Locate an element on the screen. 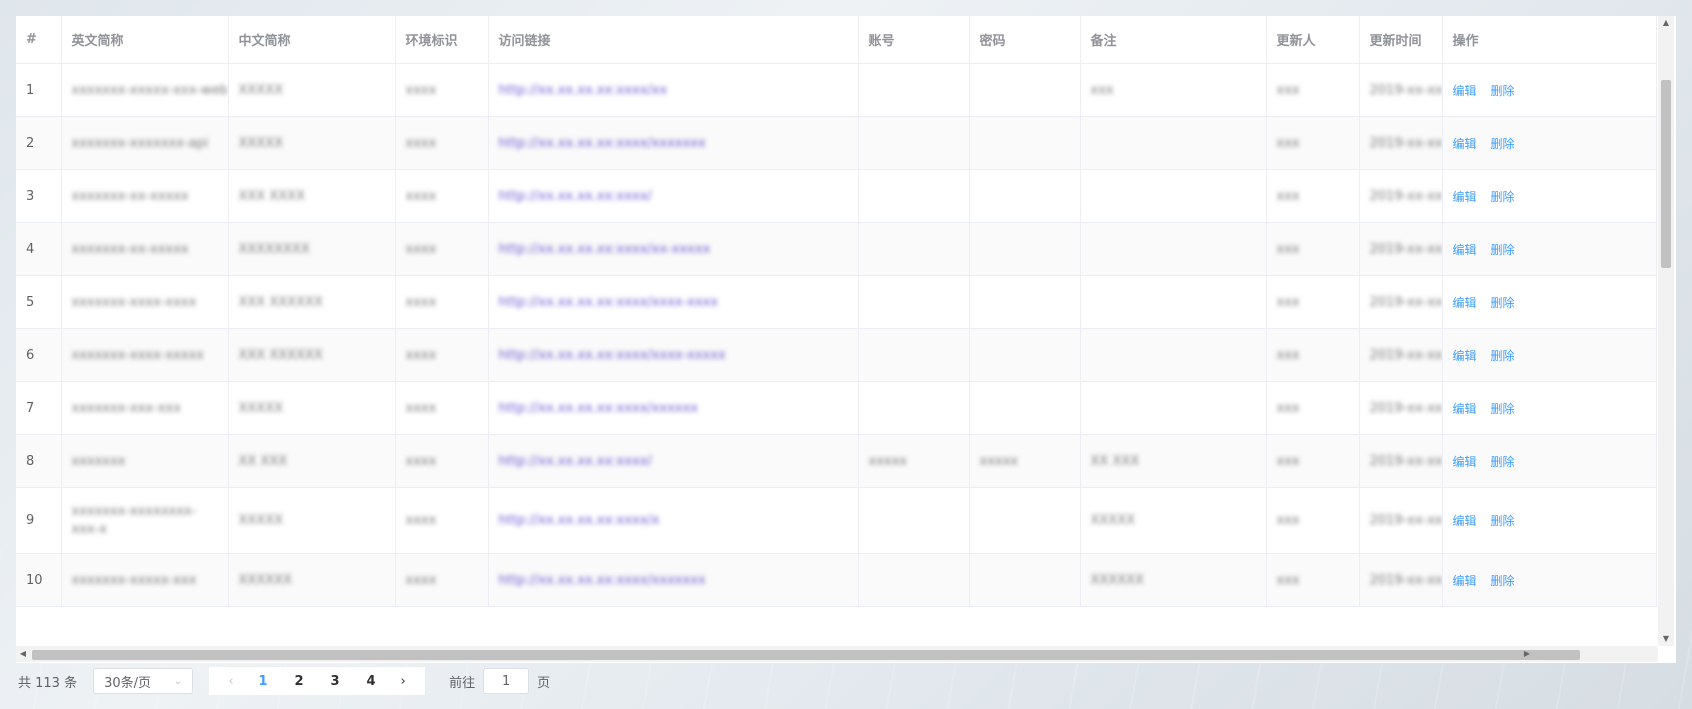 The height and width of the screenshot is (709, 1692). horizontal-scrollbar: ◀ ▶ is located at coordinates (837, 654).